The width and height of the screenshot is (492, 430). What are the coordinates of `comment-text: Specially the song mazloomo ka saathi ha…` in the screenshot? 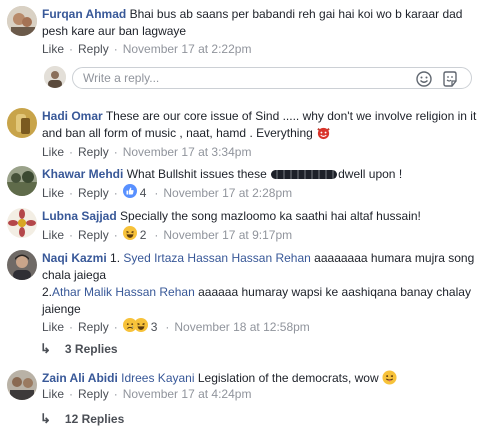 It's located at (270, 216).